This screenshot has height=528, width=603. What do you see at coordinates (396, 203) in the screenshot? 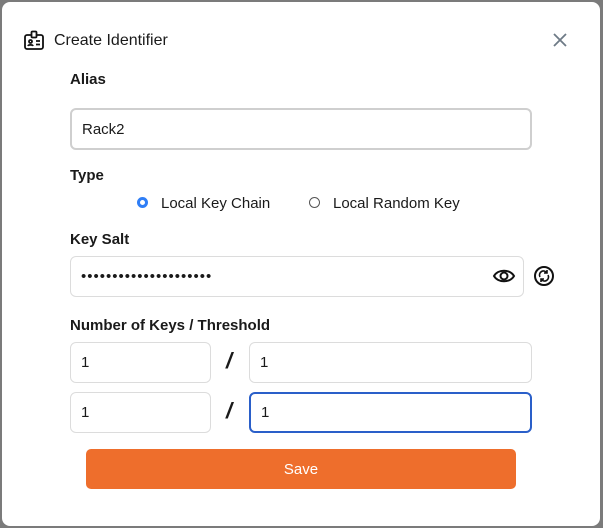
I see `radio-label-local-random-key: Local Random Key` at bounding box center [396, 203].